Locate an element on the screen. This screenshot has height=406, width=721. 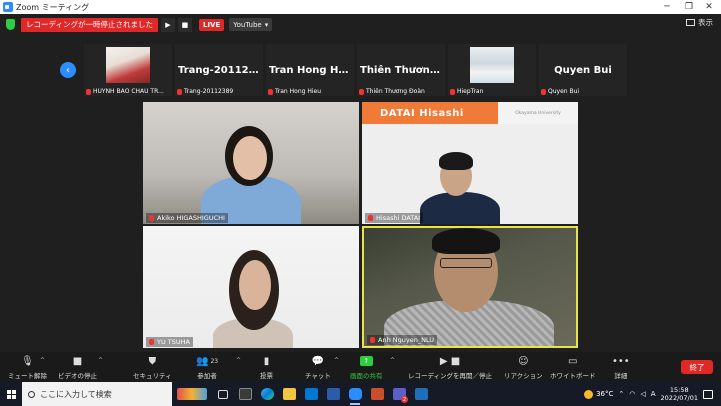
video-label: YU TSUHA is located at coordinates (169, 342).